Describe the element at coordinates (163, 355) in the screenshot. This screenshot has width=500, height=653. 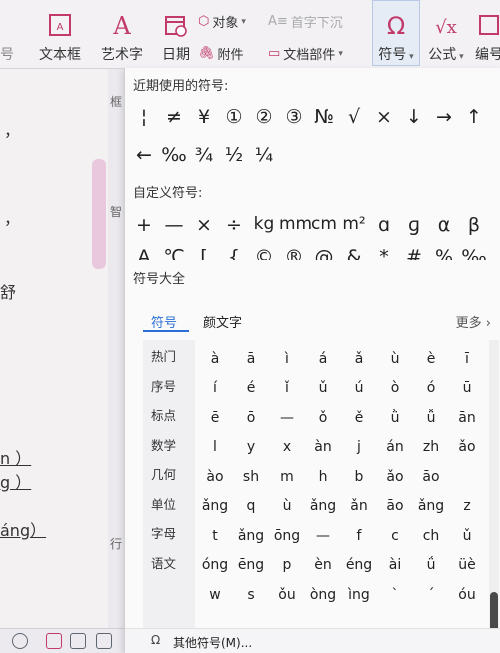
I see `symbol-category-item: 热门` at that location.